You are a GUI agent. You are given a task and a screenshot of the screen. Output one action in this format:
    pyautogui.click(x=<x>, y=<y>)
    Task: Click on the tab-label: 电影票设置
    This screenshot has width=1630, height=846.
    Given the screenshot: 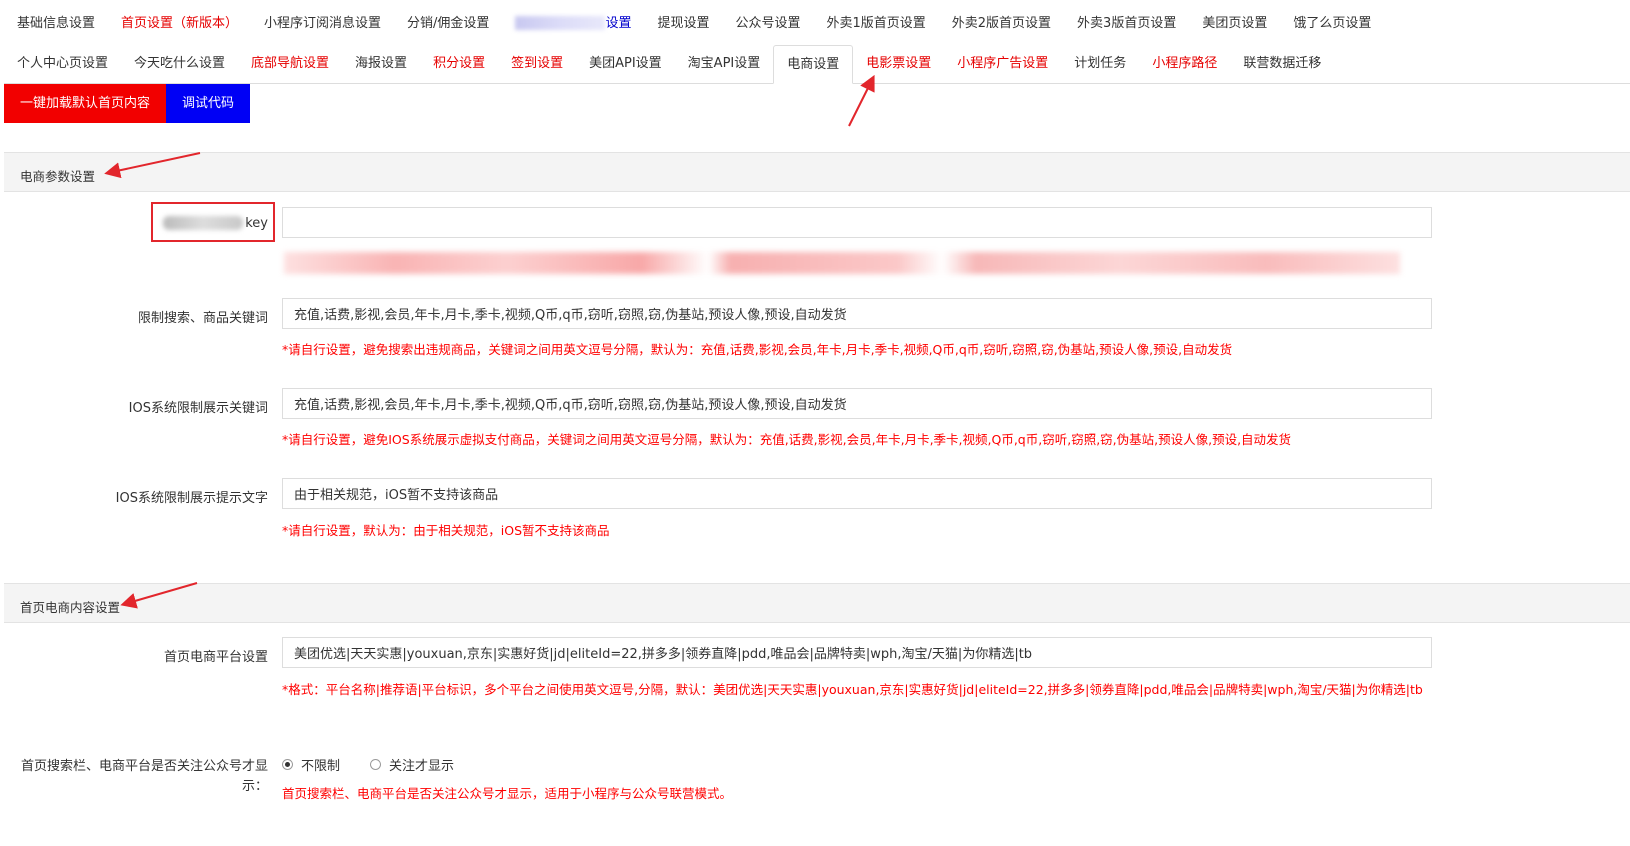 What is the action you would take?
    pyautogui.click(x=899, y=63)
    